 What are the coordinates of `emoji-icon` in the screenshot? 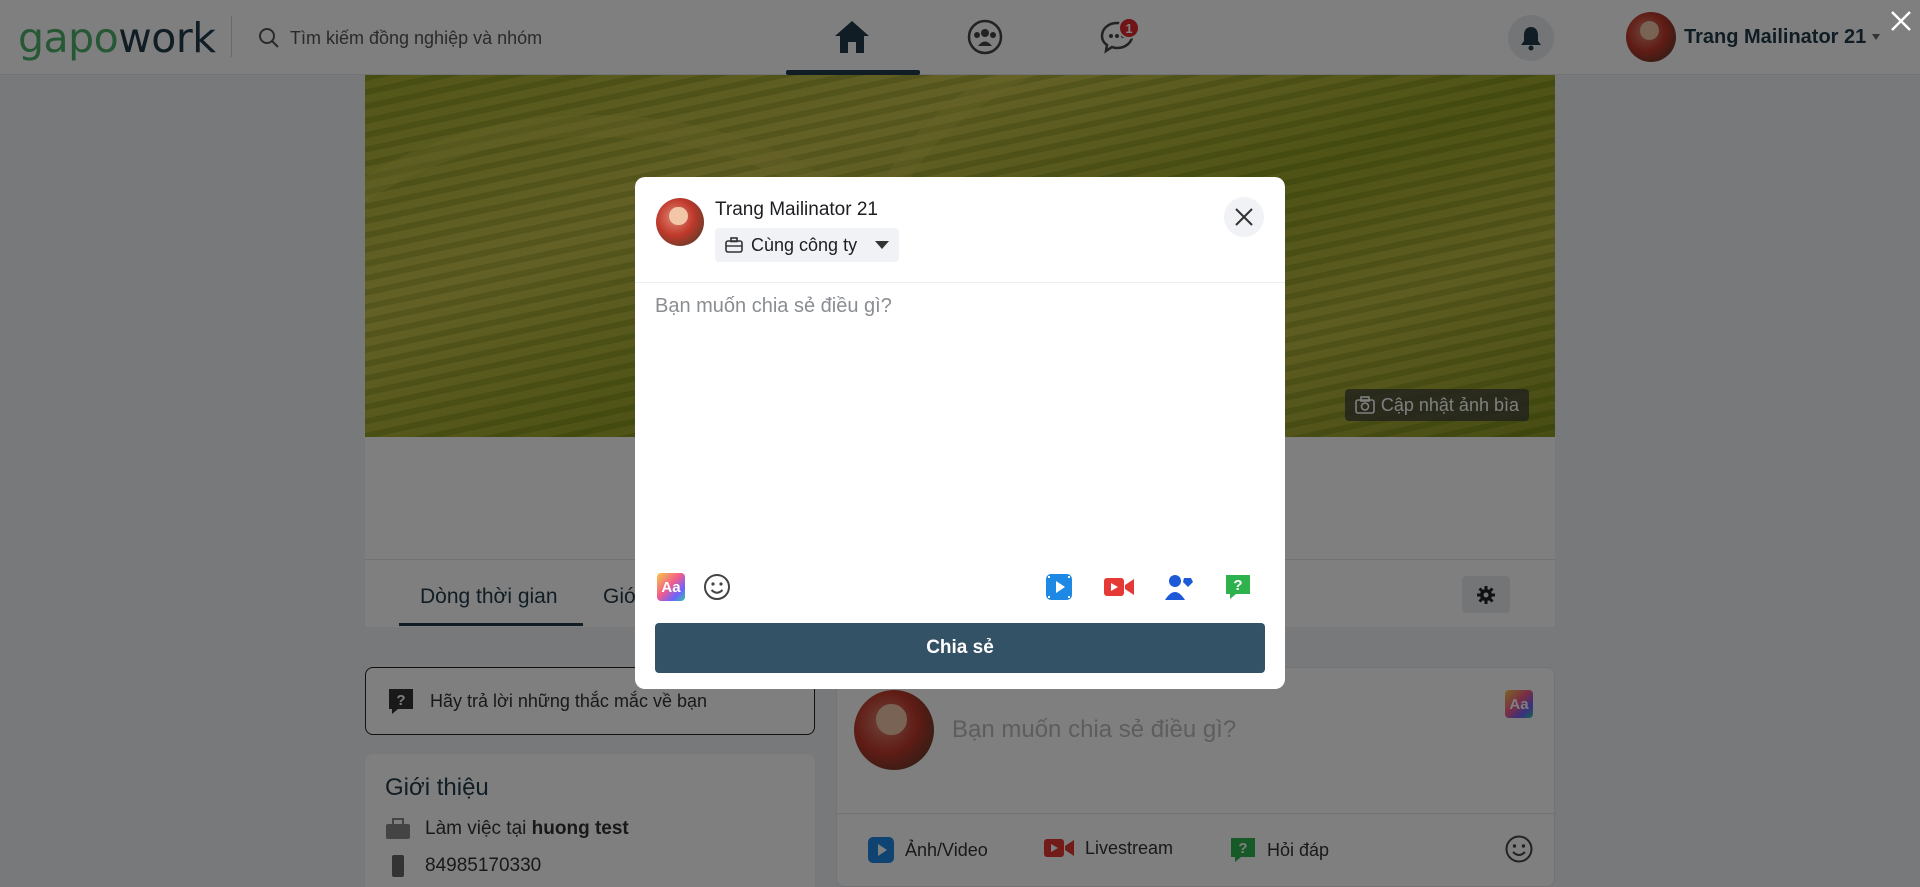 It's located at (717, 587).